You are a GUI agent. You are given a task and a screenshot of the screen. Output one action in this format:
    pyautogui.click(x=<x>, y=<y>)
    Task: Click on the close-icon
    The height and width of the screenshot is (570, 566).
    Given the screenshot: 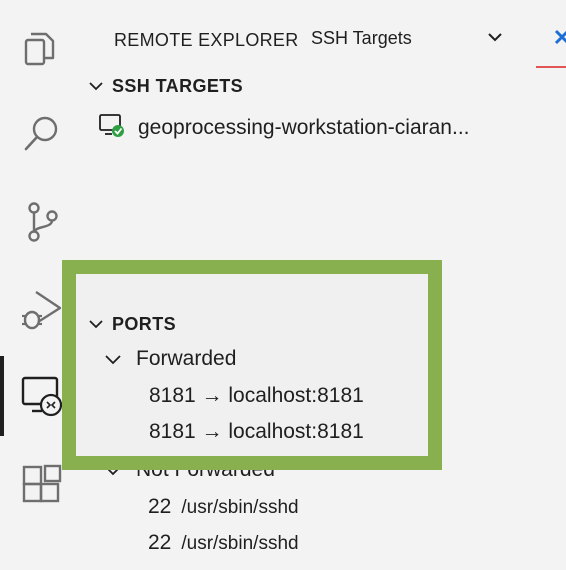 What is the action you would take?
    pyautogui.click(x=560, y=39)
    